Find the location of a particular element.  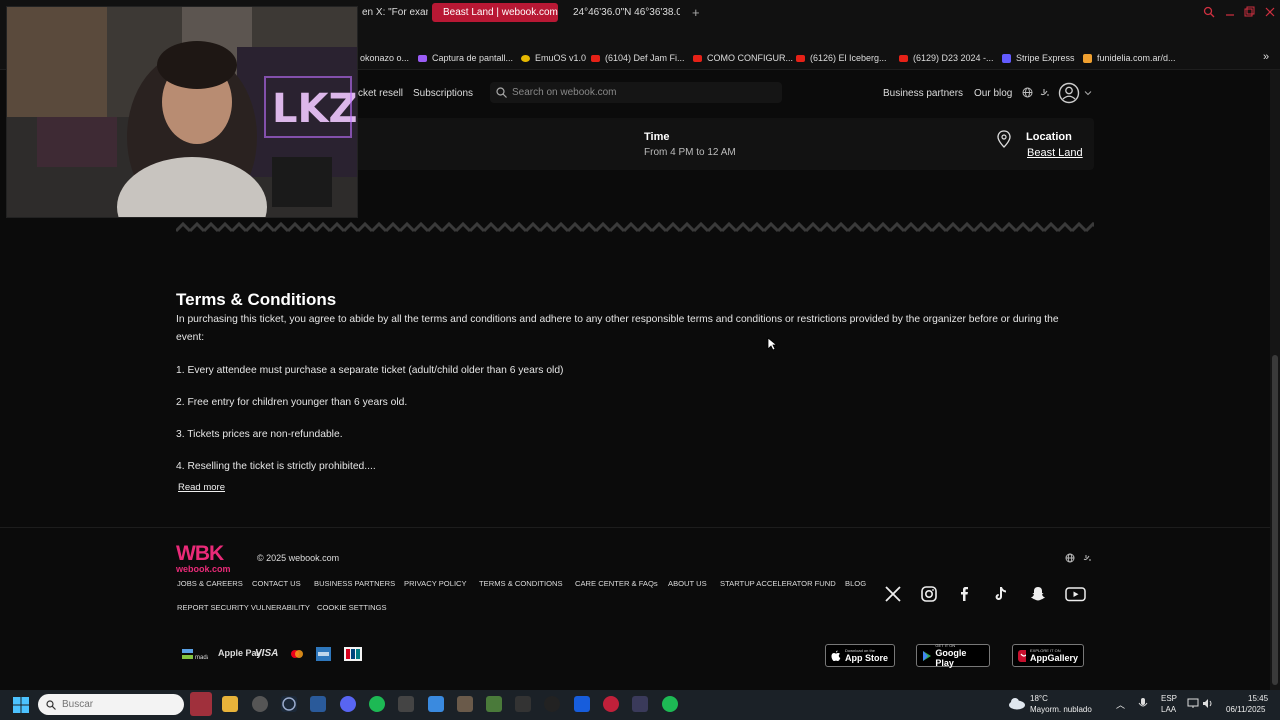

funidelia-icon is located at coordinates (1087, 58).